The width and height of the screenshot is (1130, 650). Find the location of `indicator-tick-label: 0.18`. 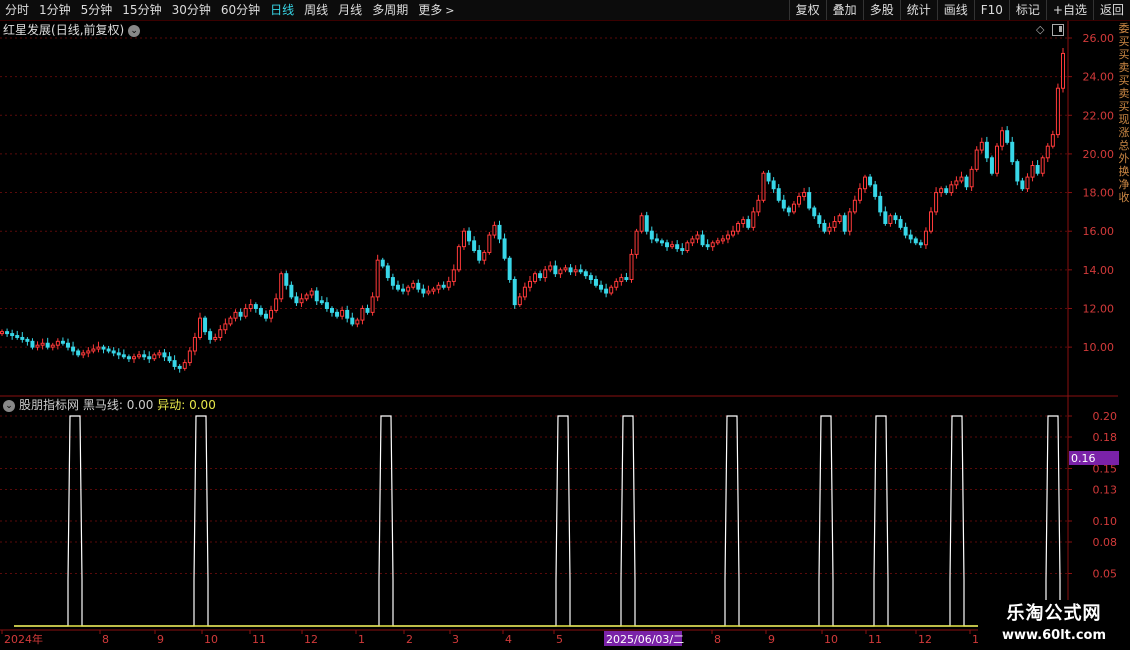

indicator-tick-label: 0.18 is located at coordinates (1105, 437).